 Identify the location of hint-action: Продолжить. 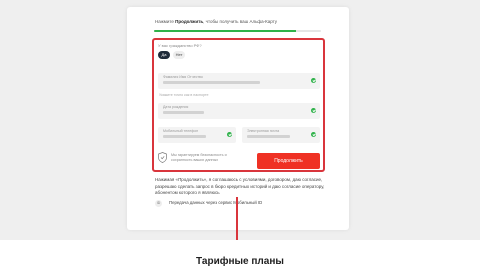
(189, 21).